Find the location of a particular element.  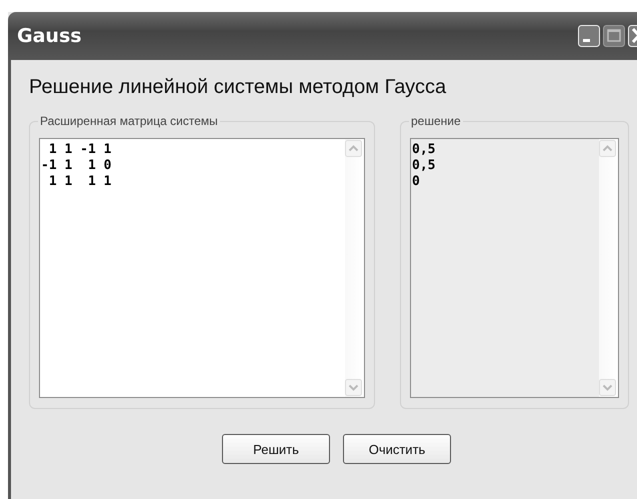

window-title: Gauss is located at coordinates (49, 36).